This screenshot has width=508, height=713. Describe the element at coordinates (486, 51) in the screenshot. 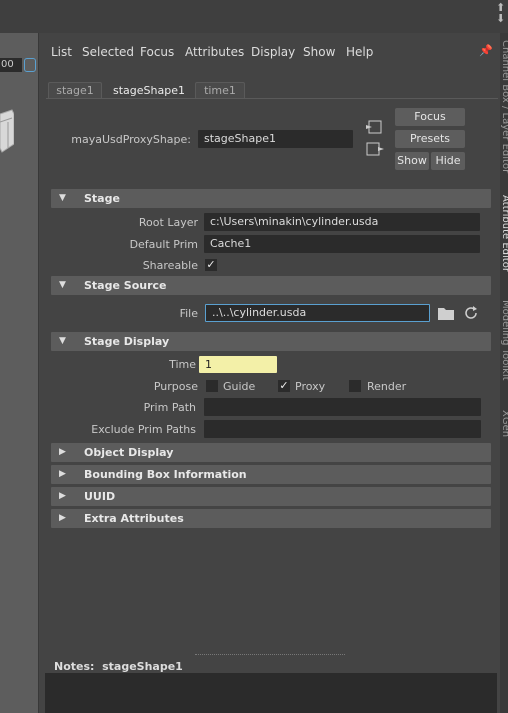

I see `pin-icon: 📌` at that location.